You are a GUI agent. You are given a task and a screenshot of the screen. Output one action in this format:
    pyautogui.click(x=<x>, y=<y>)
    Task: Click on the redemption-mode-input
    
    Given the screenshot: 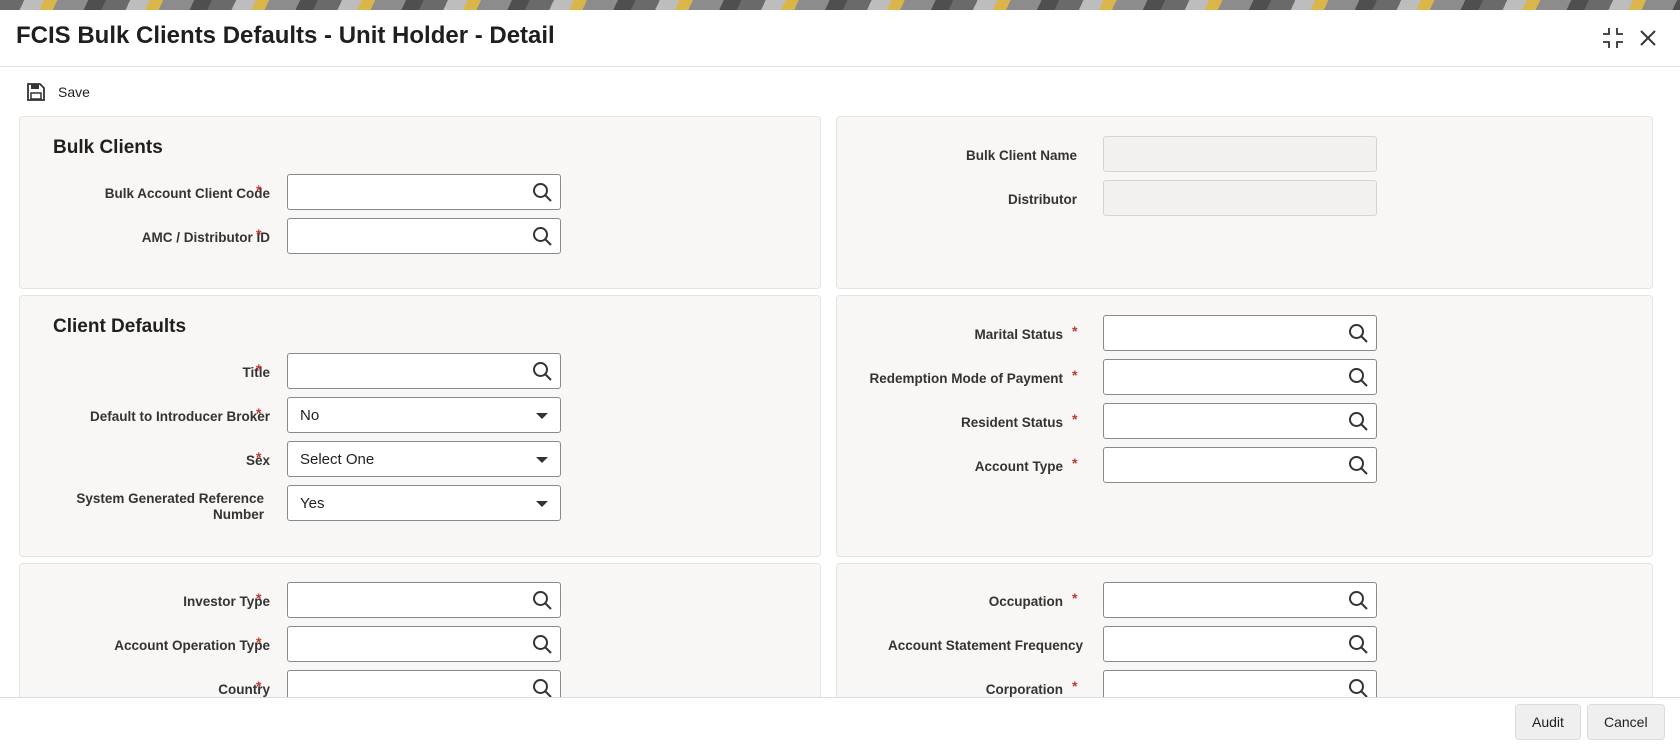 What is the action you would take?
    pyautogui.click(x=1240, y=377)
    